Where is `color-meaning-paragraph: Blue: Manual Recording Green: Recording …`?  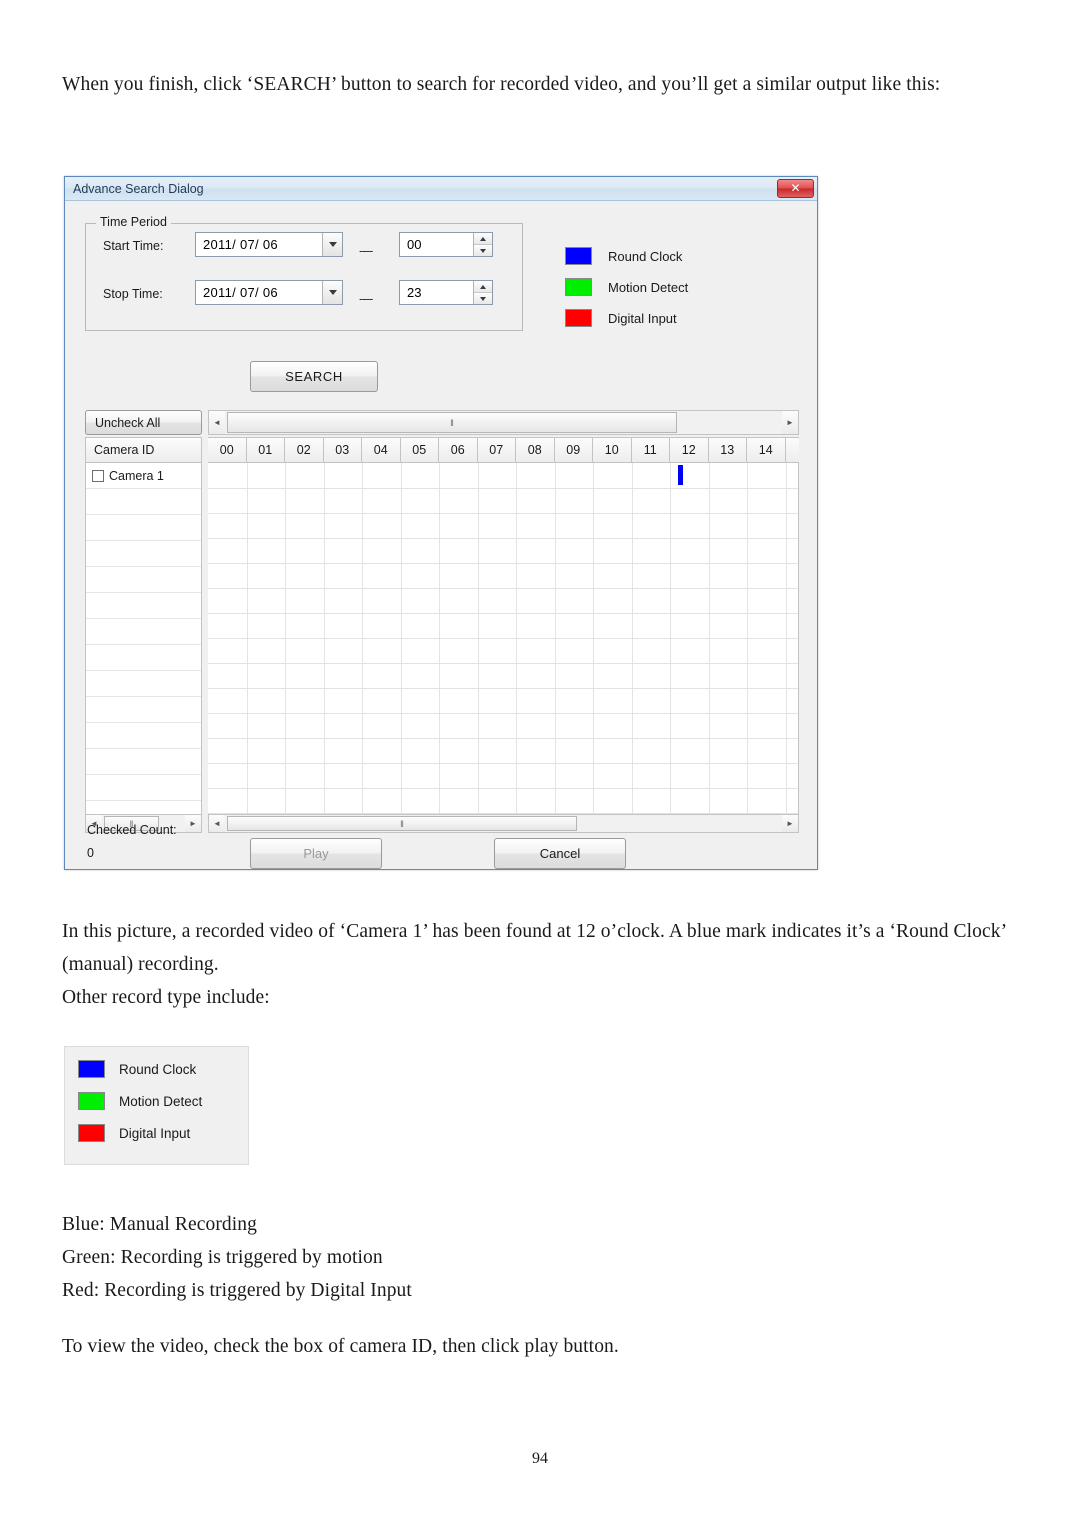 color-meaning-paragraph: Blue: Manual Recording Green: Recording … is located at coordinates (542, 1257).